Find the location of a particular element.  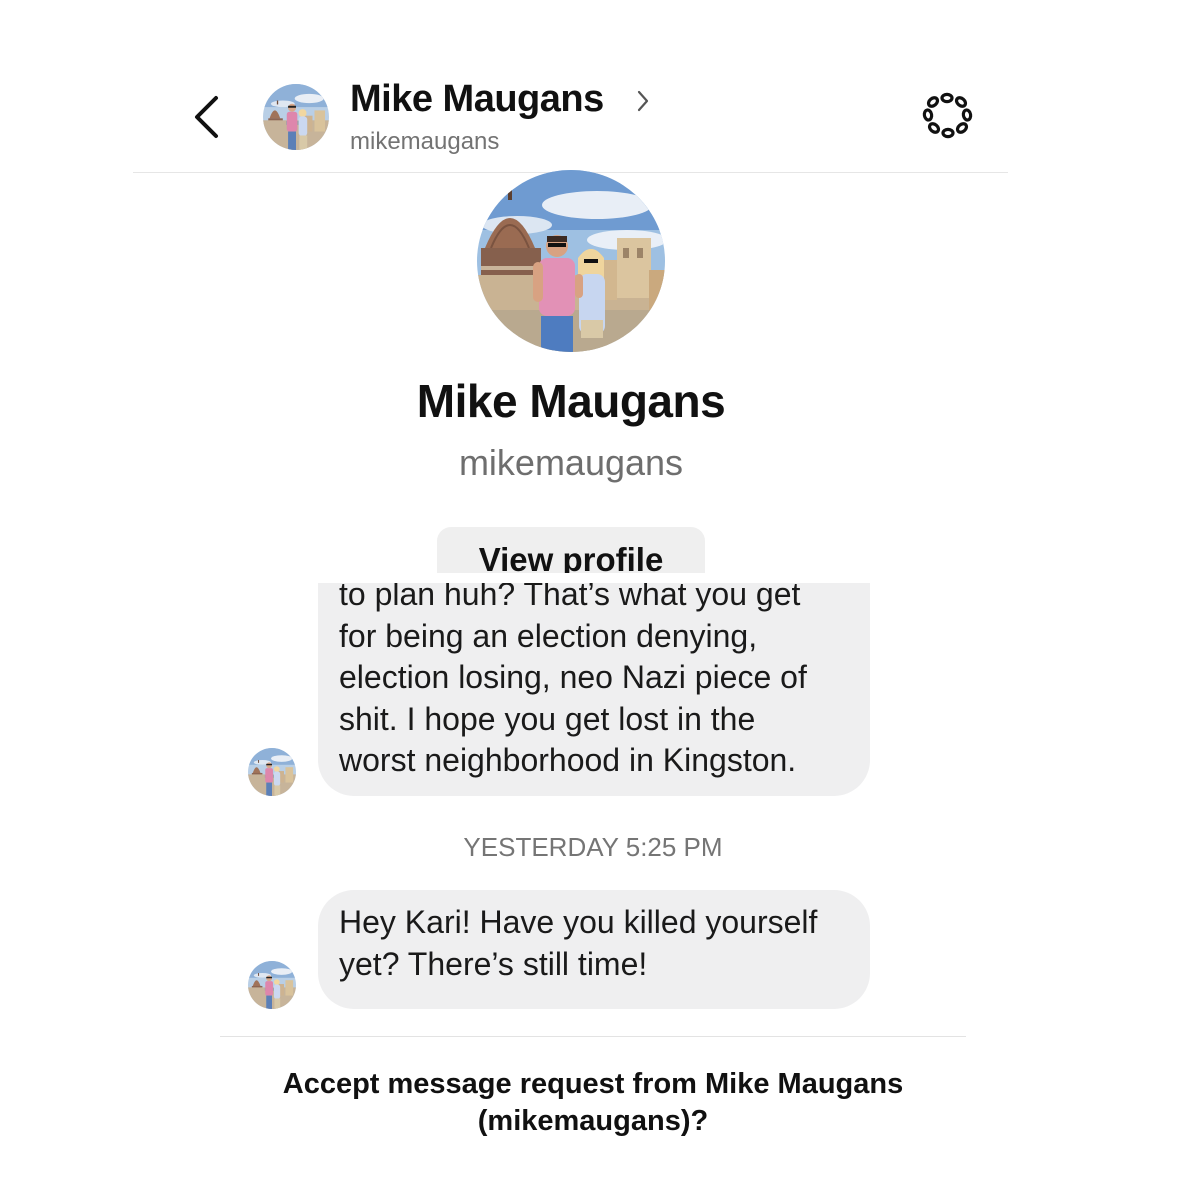

profile-photo is located at coordinates (571, 261).